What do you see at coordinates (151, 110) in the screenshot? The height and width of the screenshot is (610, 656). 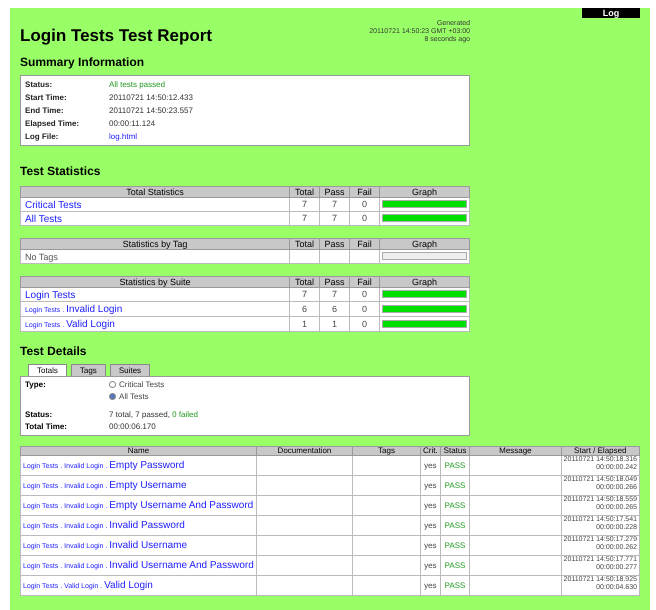 I see `summary-value: 20110721 14:50:23.557` at bounding box center [151, 110].